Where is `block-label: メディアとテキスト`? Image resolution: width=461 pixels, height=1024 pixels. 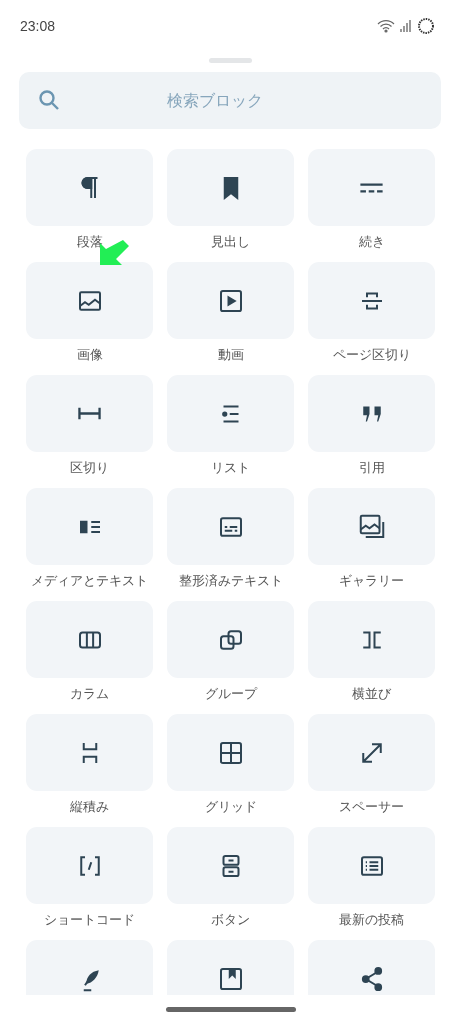
block-label: メディアとテキスト is located at coordinates (89, 581).